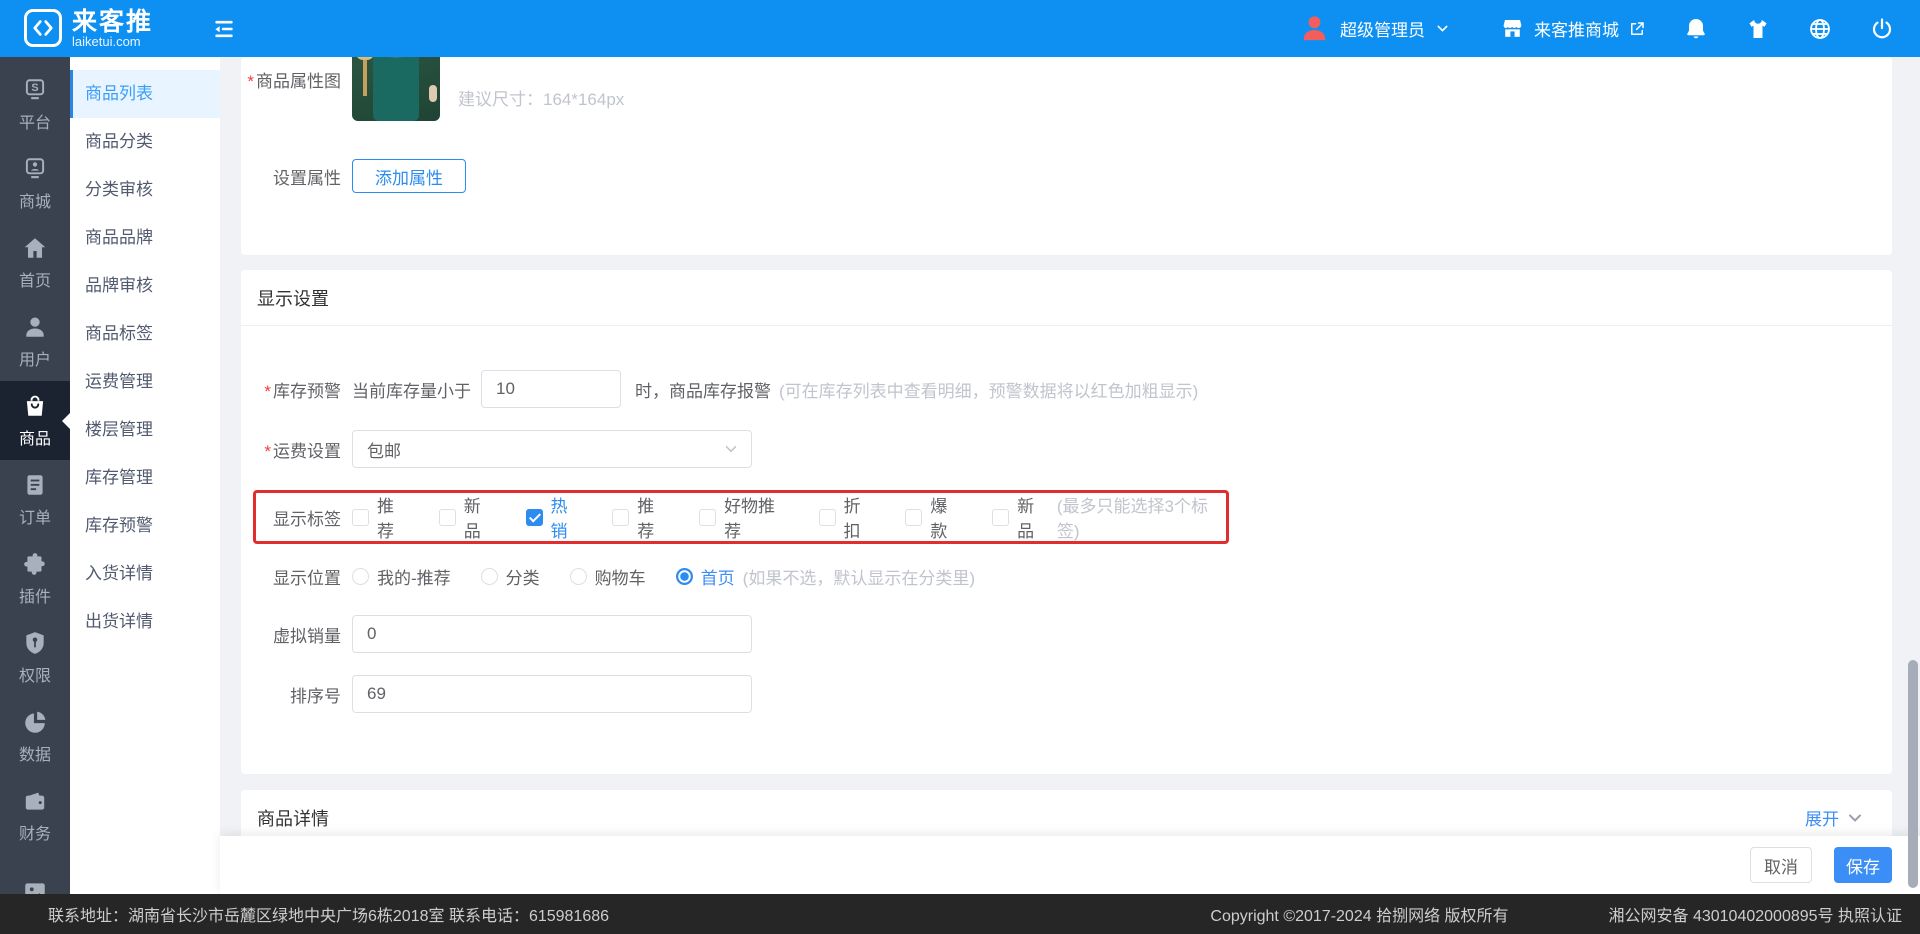  What do you see at coordinates (34, 88) in the screenshot?
I see `svg-text: S` at bounding box center [34, 88].